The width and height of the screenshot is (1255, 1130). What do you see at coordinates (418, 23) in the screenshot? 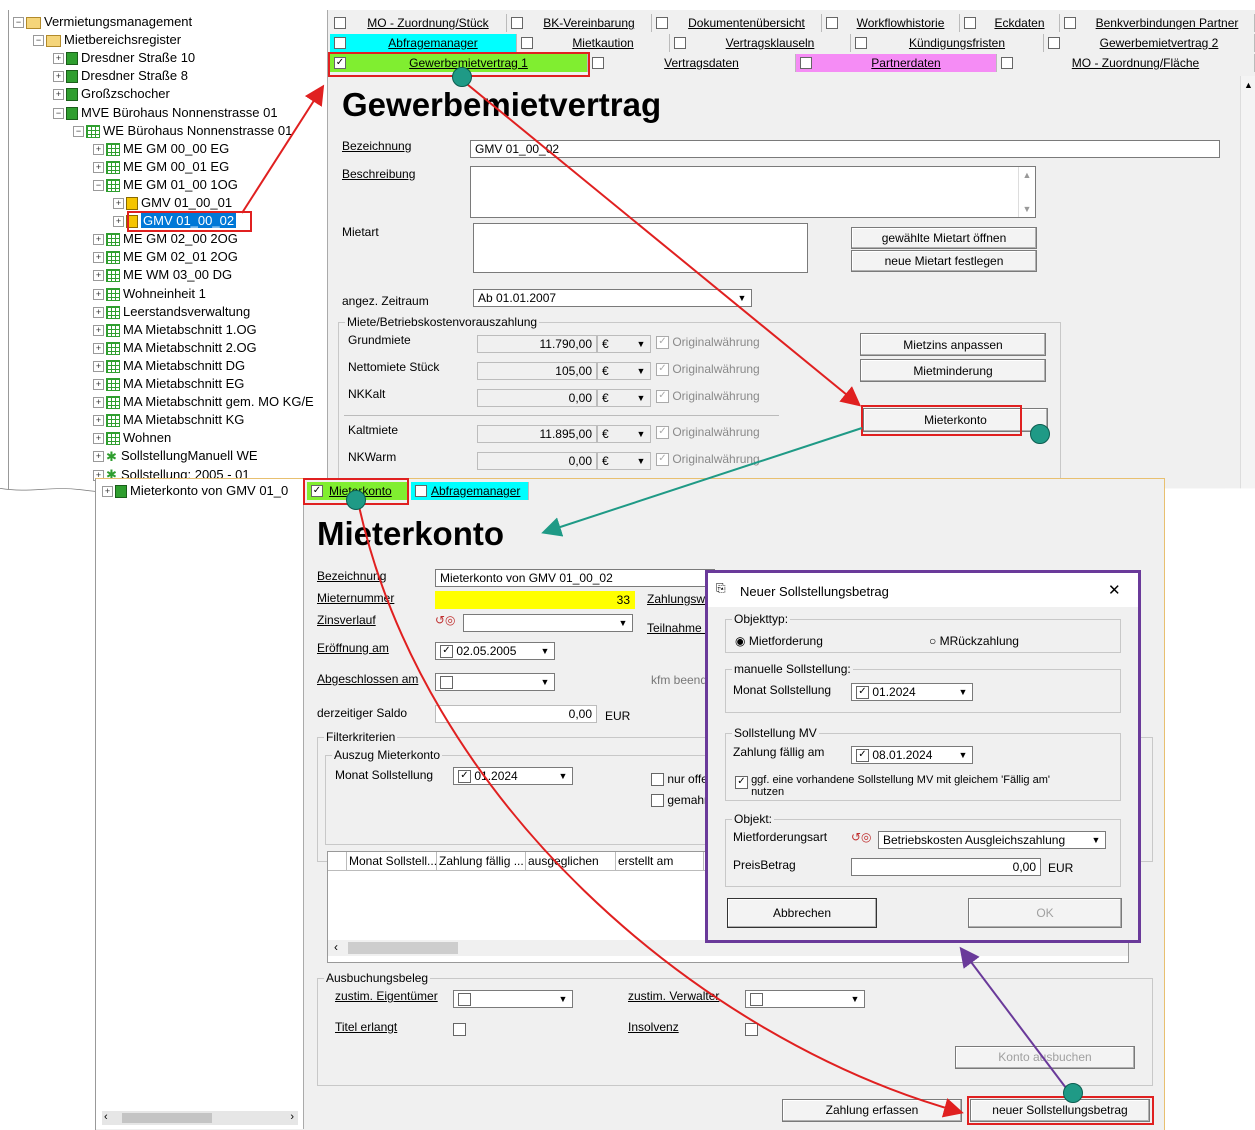
I see `tab-mo-zuordnung-st-ck: MO - Zuordnung/Stück` at bounding box center [418, 23].